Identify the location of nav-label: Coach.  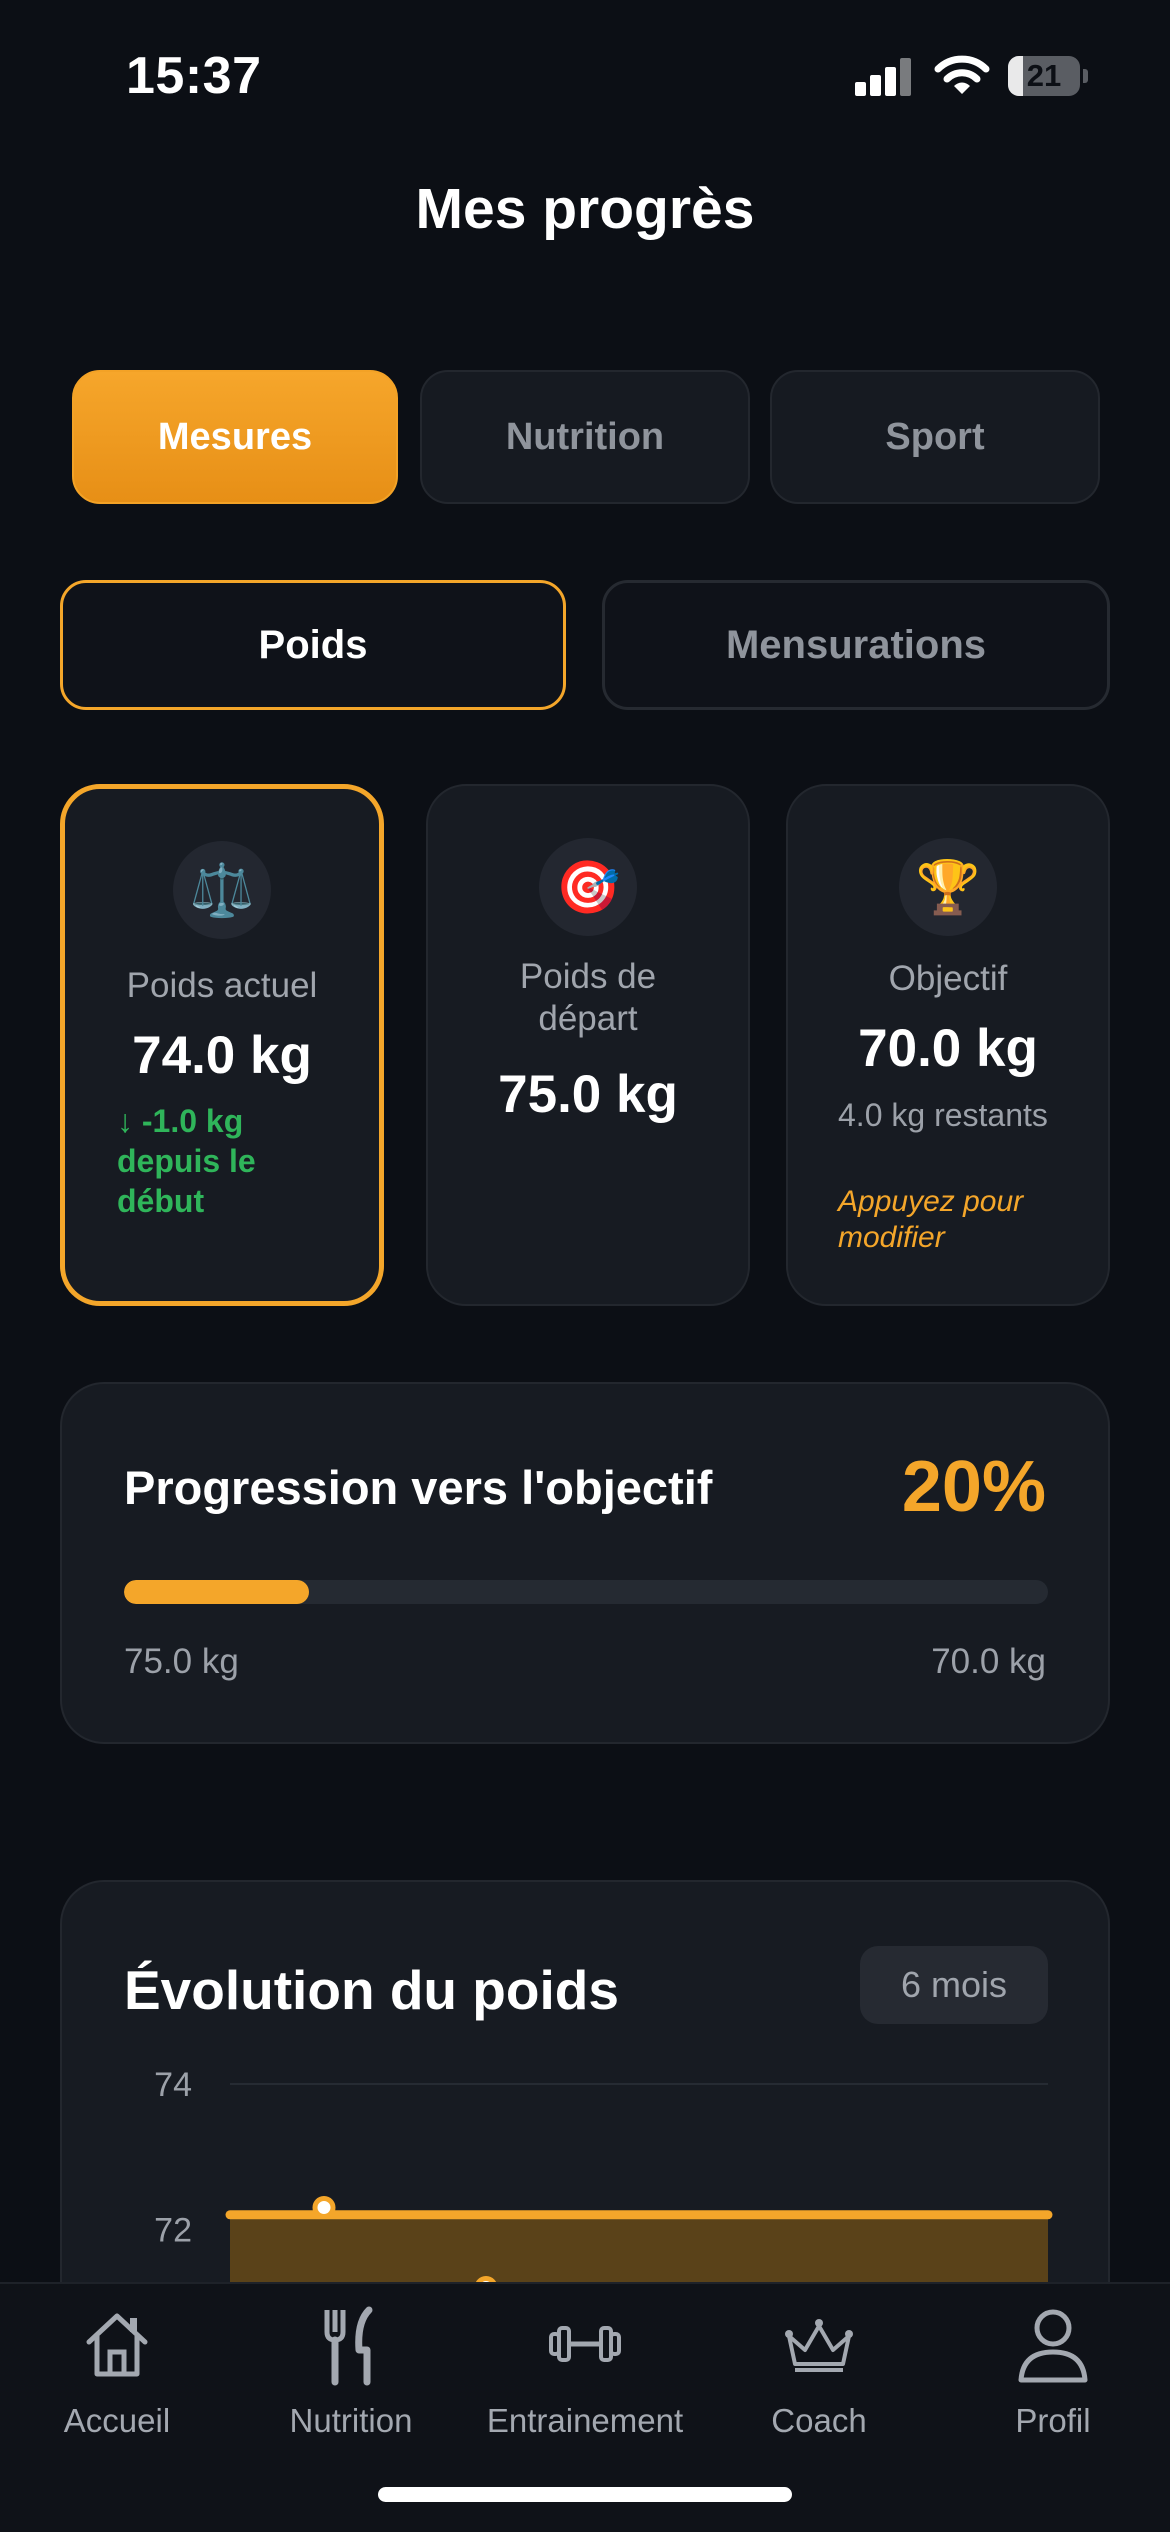
(819, 2420).